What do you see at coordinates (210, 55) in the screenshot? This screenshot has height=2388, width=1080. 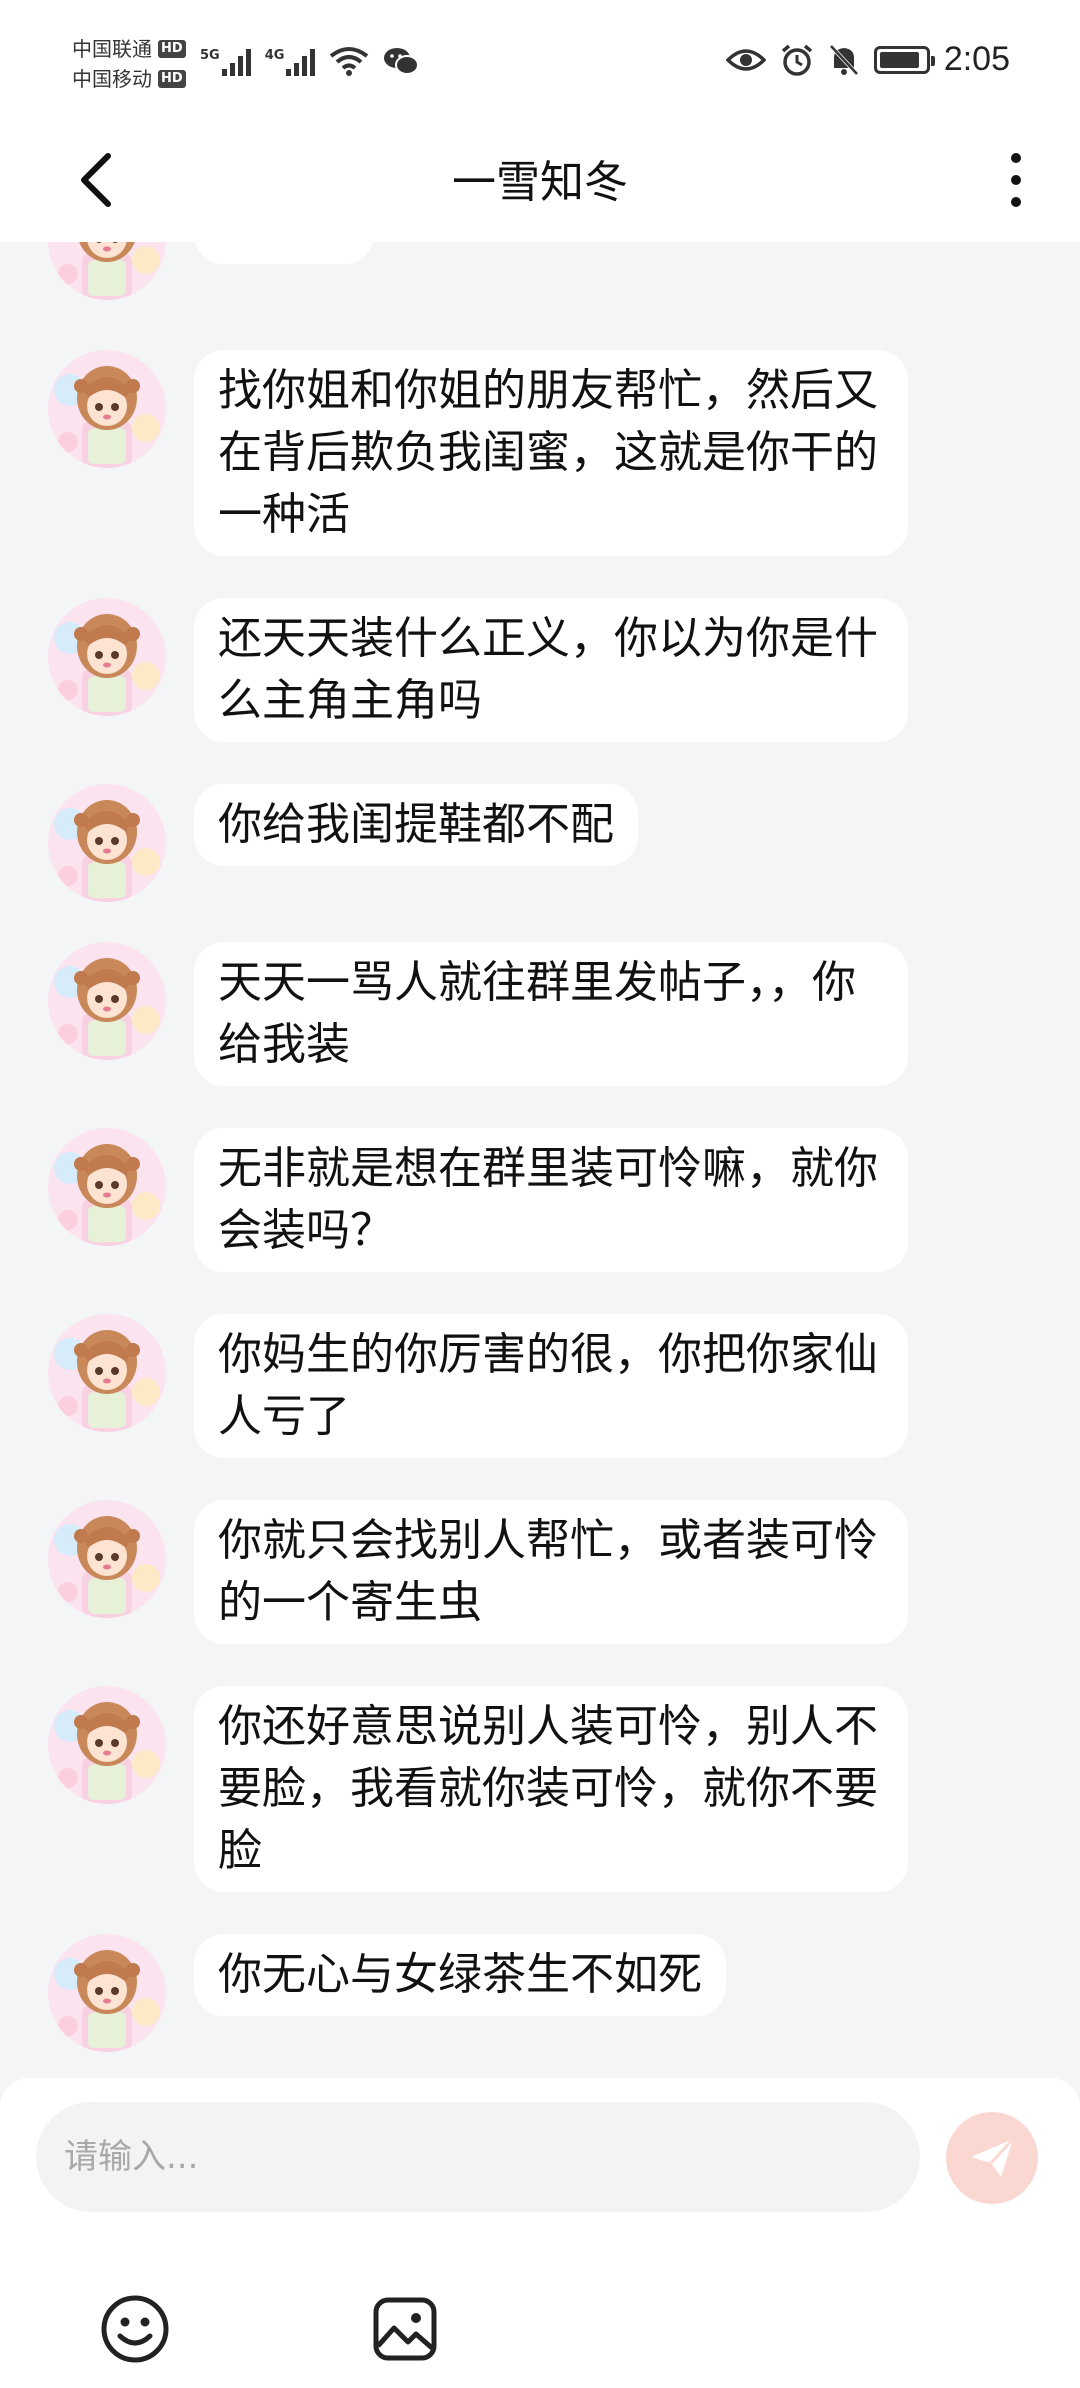 I see `network-type-5g: 5G` at bounding box center [210, 55].